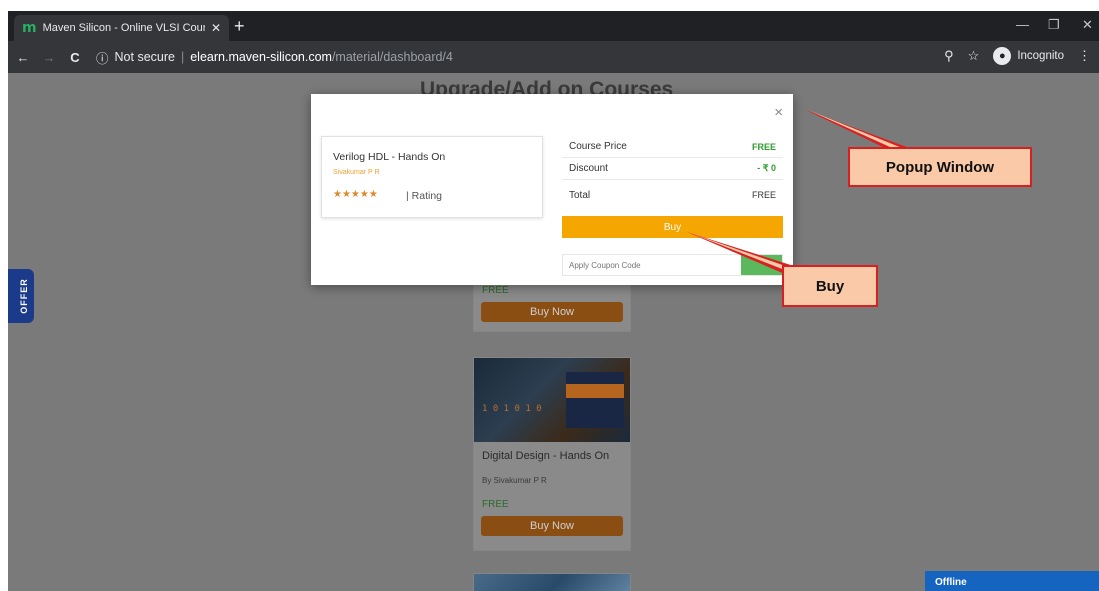  I want to click on buy-callout: Buy, so click(830, 286).